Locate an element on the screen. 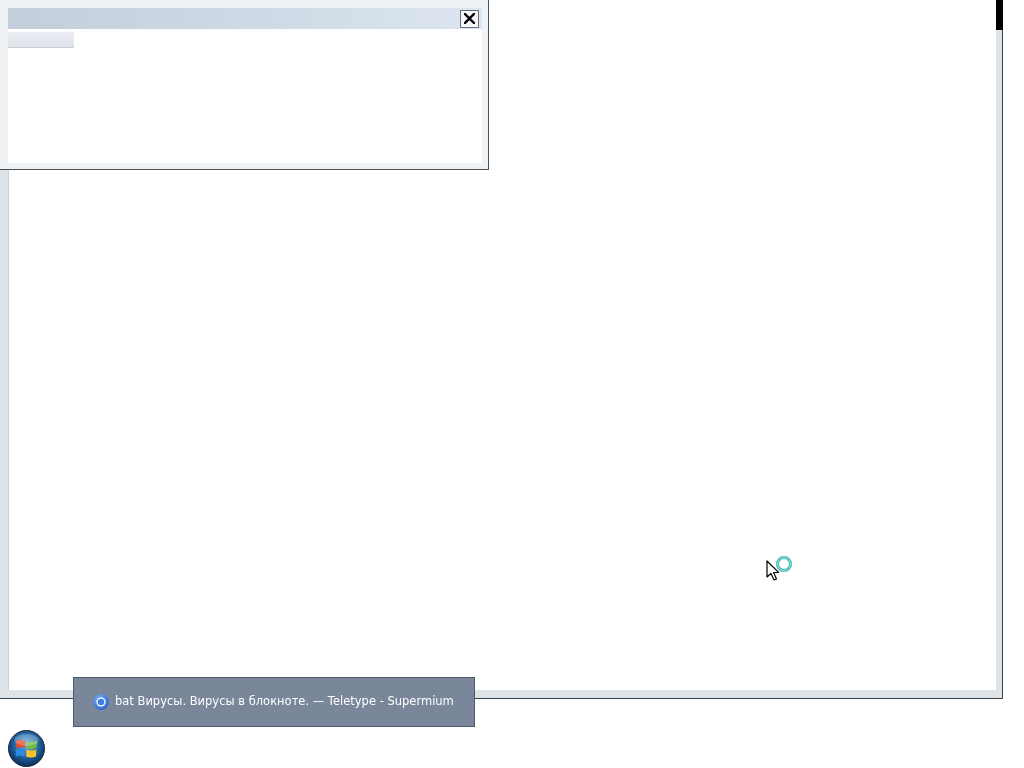 The image size is (1024, 768). close-button is located at coordinates (469, 18).